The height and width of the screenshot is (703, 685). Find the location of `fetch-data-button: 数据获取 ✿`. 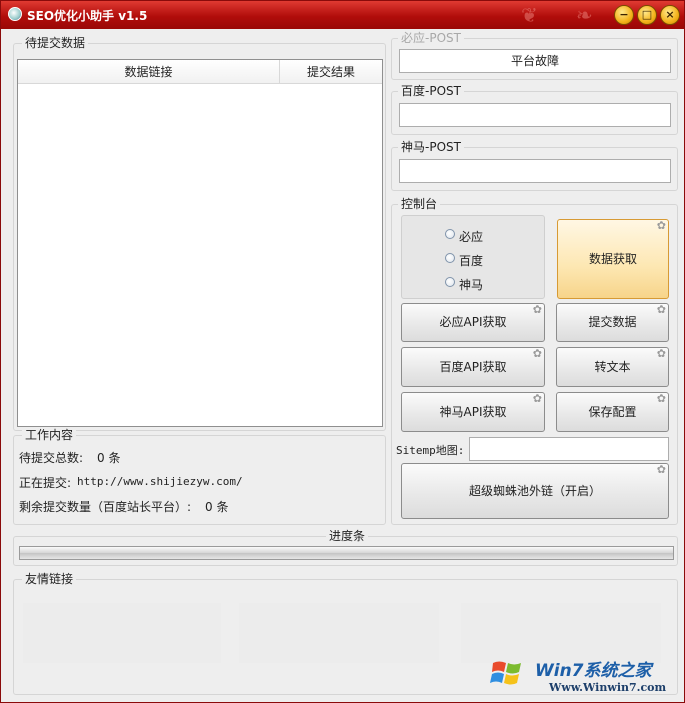

fetch-data-button: 数据获取 ✿ is located at coordinates (613, 259).